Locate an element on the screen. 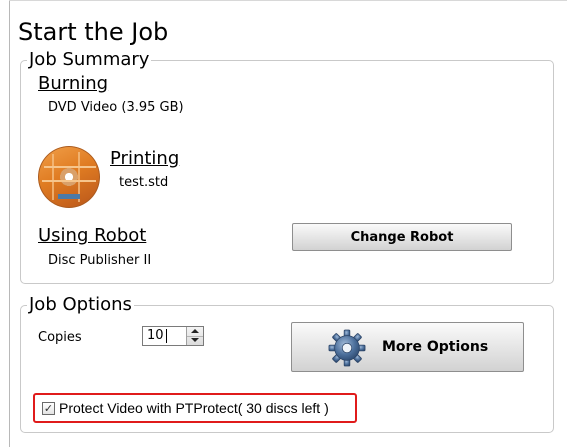  page-title: Start the Job is located at coordinates (93, 32).